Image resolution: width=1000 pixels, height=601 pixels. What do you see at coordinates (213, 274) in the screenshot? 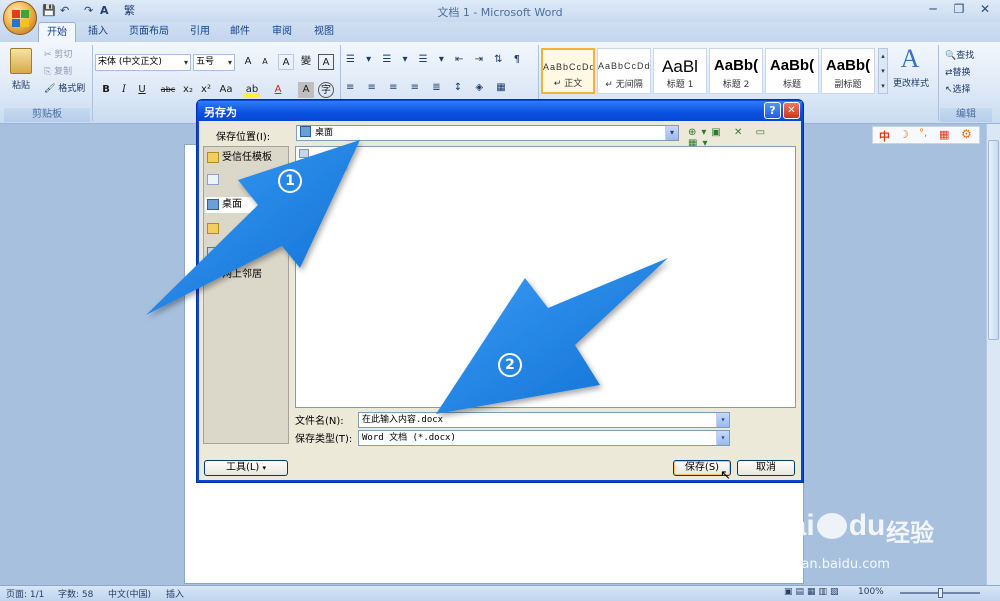
I see `network-icon` at bounding box center [213, 274].